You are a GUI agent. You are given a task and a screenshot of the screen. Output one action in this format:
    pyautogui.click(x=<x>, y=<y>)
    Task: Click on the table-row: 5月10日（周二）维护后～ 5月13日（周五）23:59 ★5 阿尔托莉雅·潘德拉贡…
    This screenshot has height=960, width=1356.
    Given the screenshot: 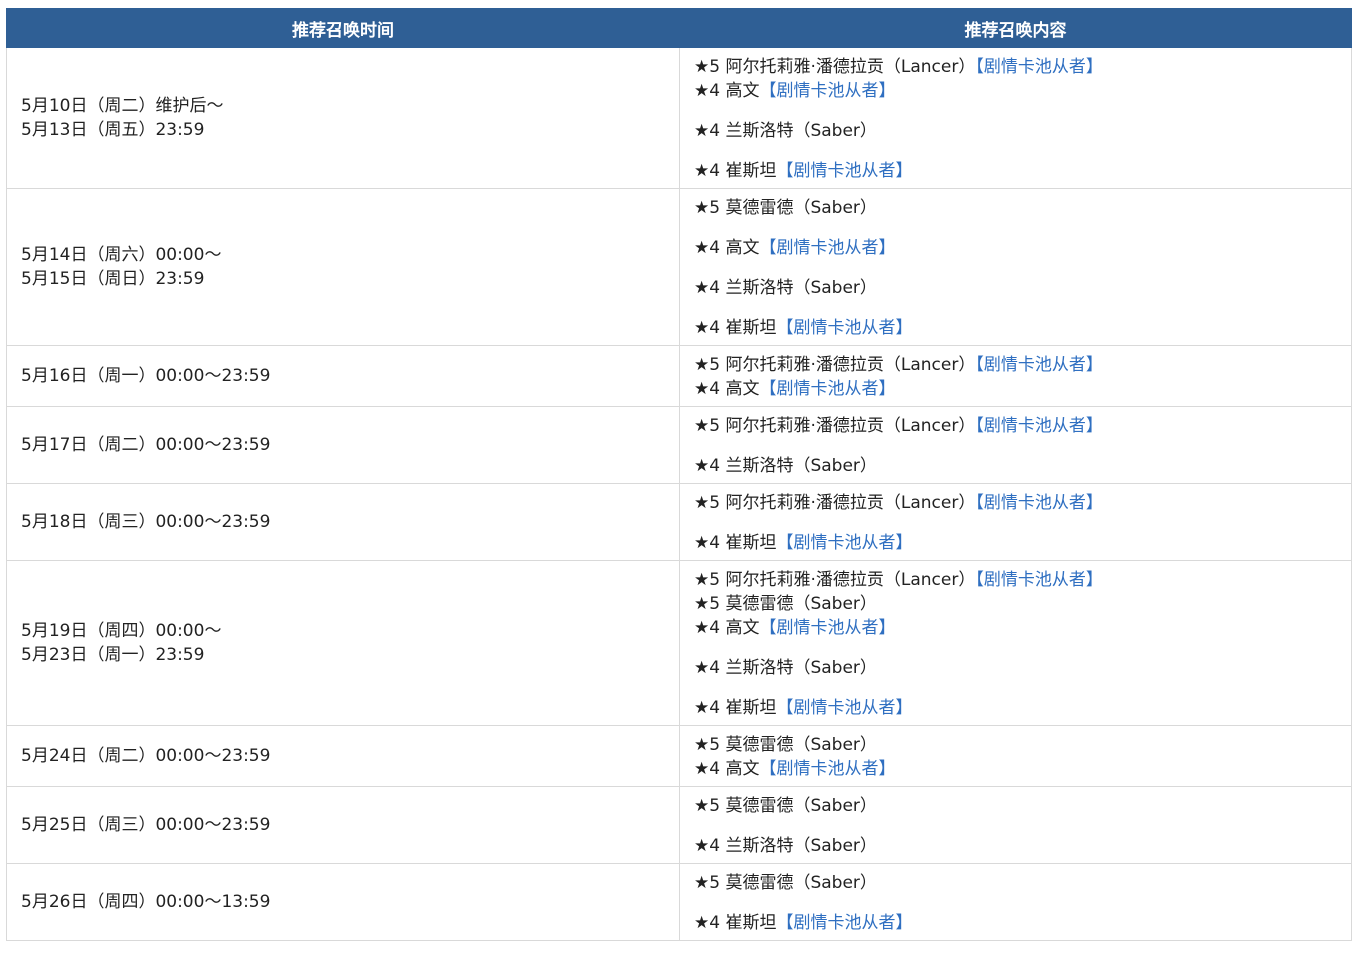 What is the action you would take?
    pyautogui.click(x=679, y=118)
    